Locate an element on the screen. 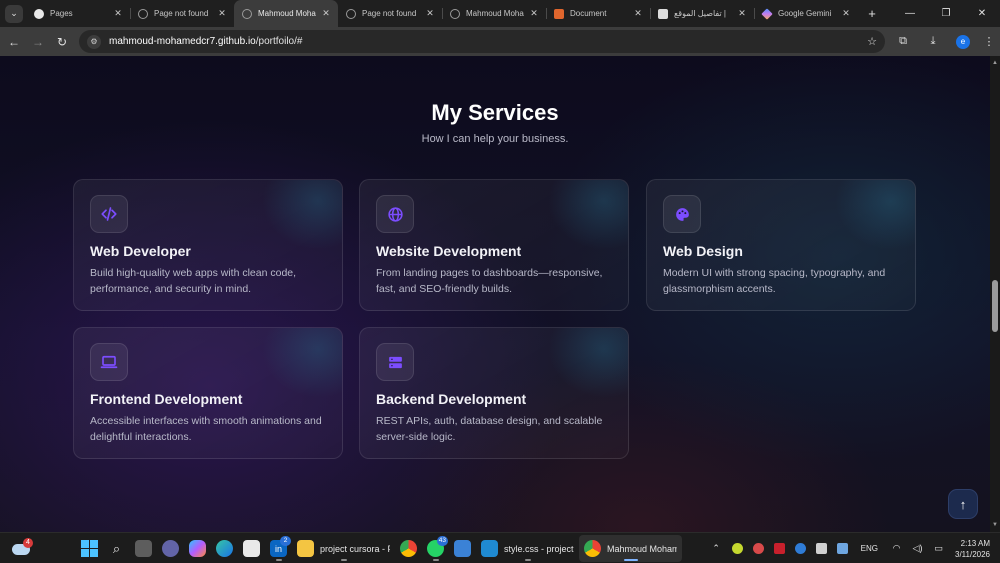 The height and width of the screenshot is (563, 1000). minimize-icon: — is located at coordinates (910, 13).